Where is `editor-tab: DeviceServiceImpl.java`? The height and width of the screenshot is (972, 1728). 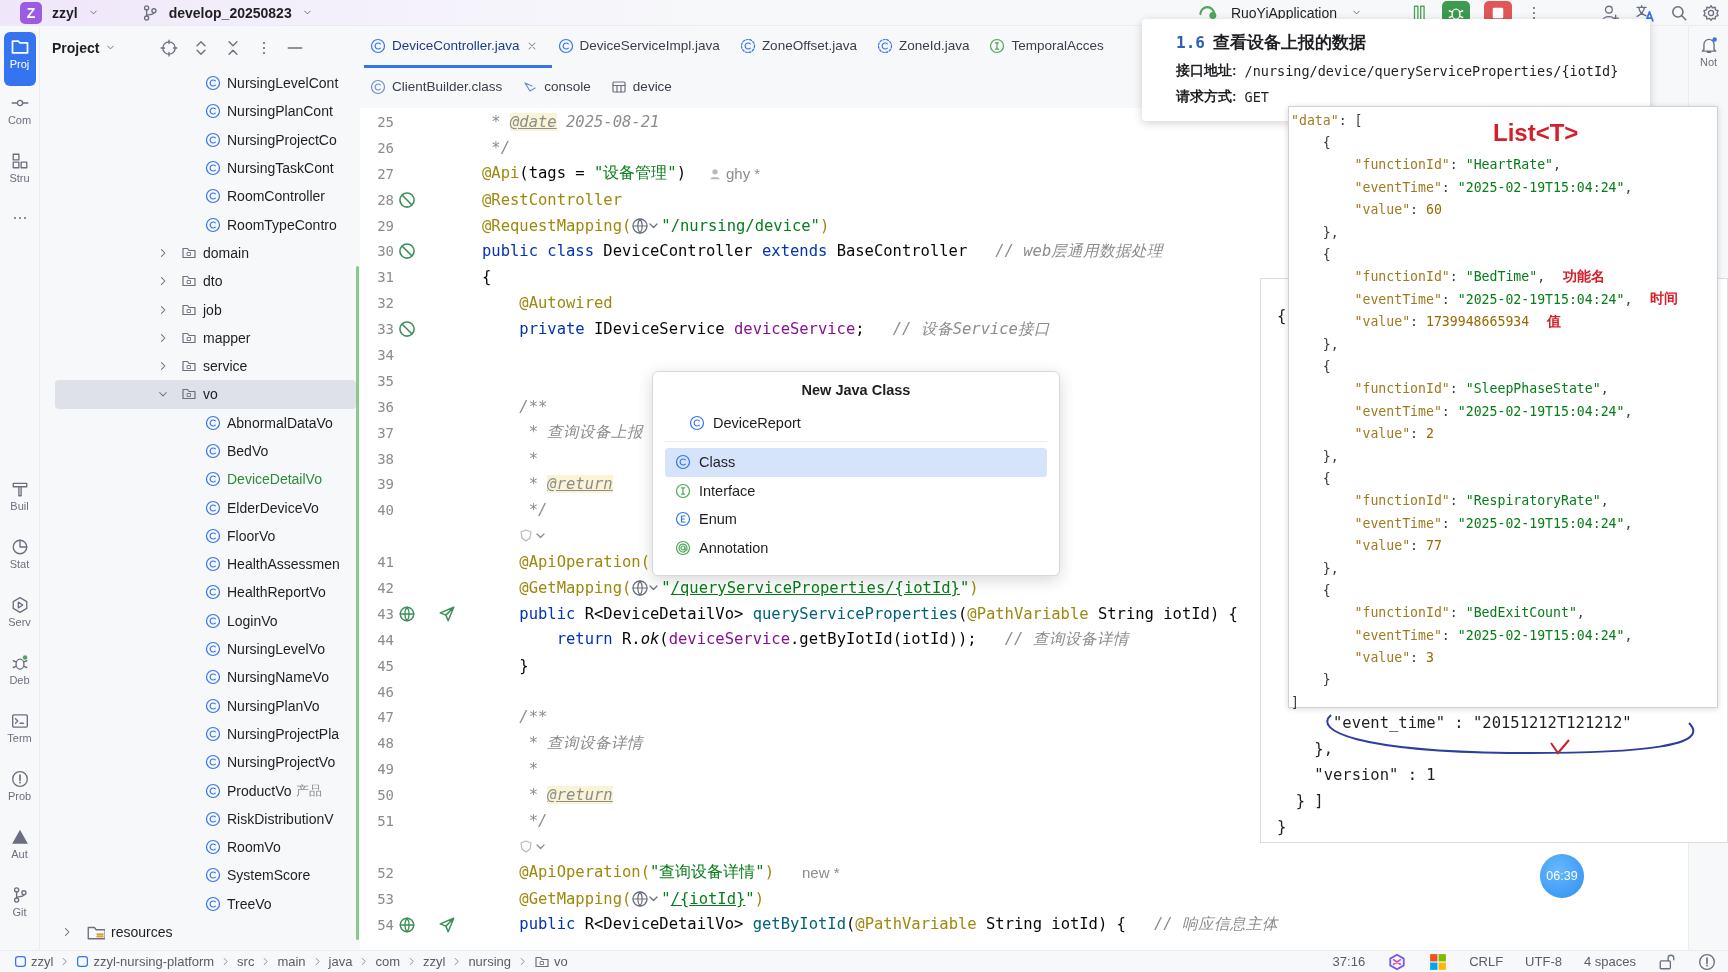 editor-tab: DeviceServiceImpl.java is located at coordinates (642, 47).